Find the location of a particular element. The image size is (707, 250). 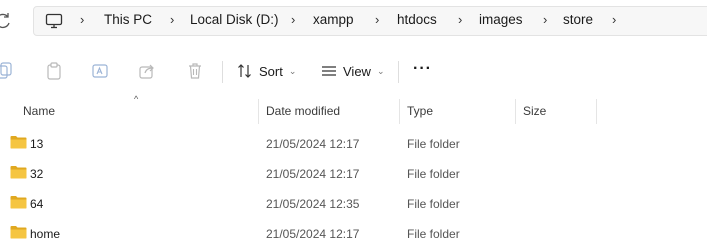

column-name-header: Name is located at coordinates (39, 111).